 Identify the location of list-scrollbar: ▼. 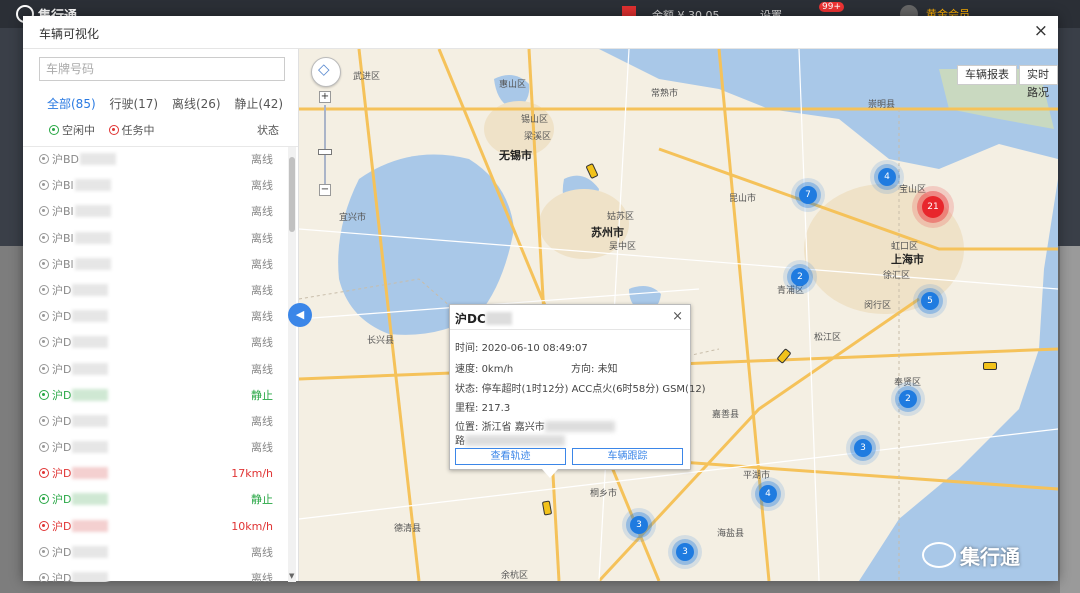
(292, 364).